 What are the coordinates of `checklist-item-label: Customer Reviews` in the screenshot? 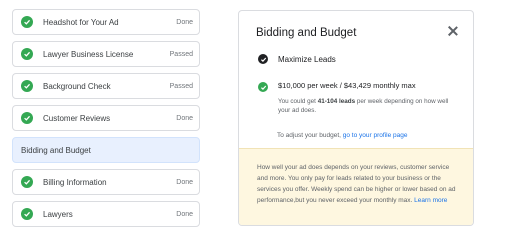 It's located at (77, 118).